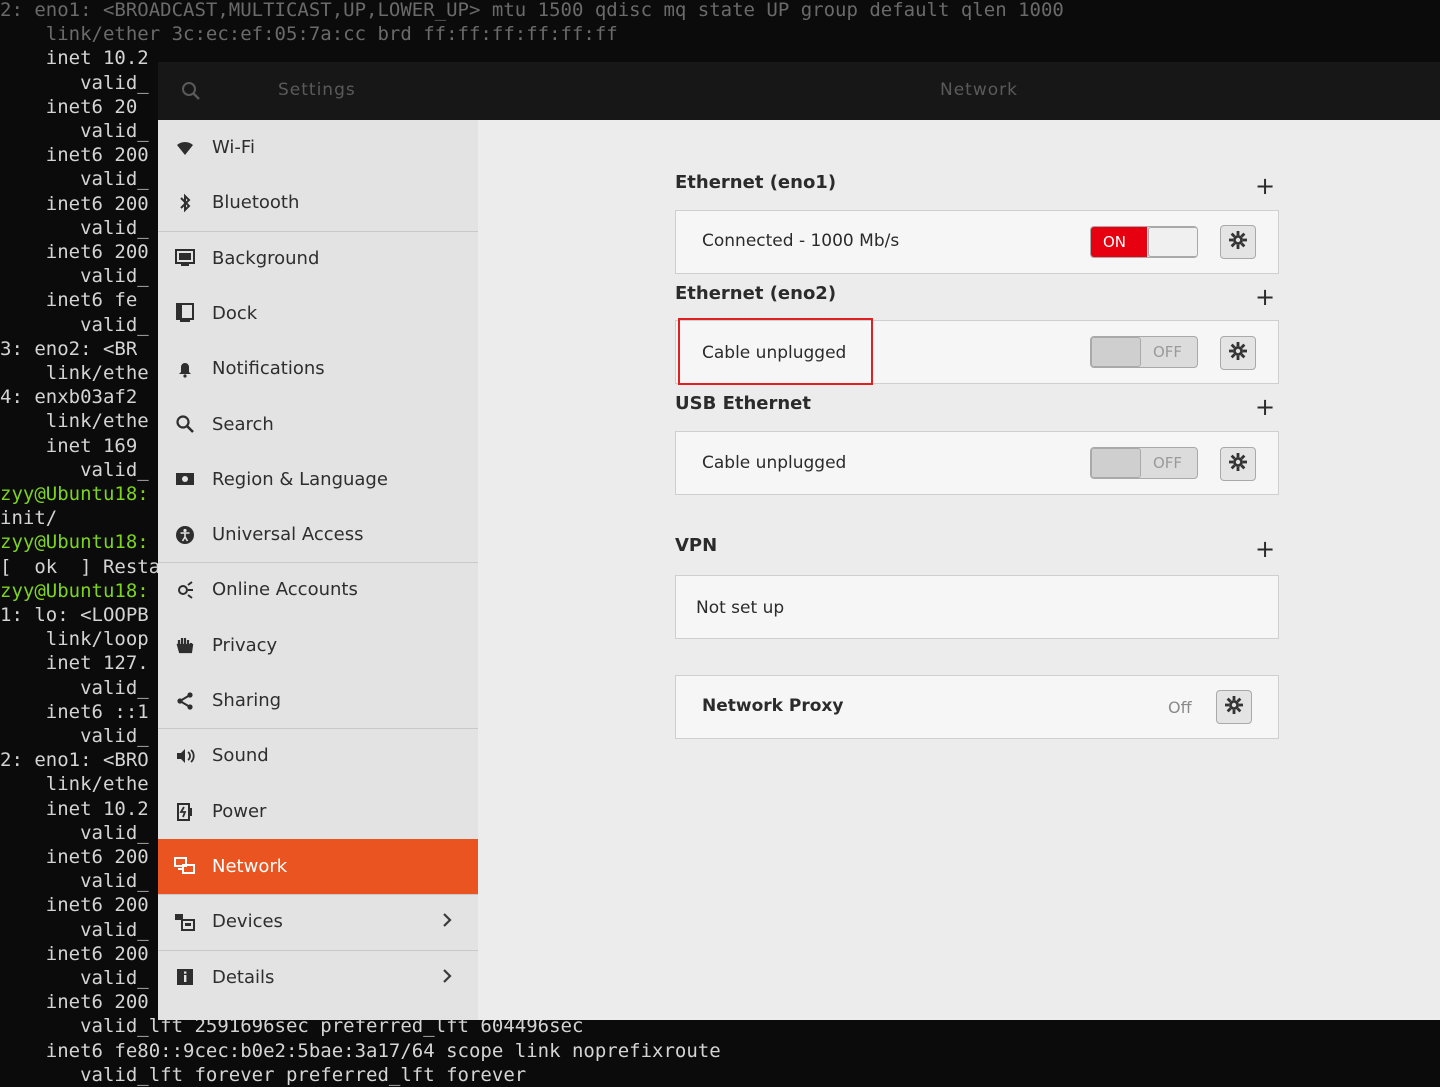 The image size is (1440, 1087). Describe the element at coordinates (29, 518) in the screenshot. I see `terminal-line: init/` at that location.